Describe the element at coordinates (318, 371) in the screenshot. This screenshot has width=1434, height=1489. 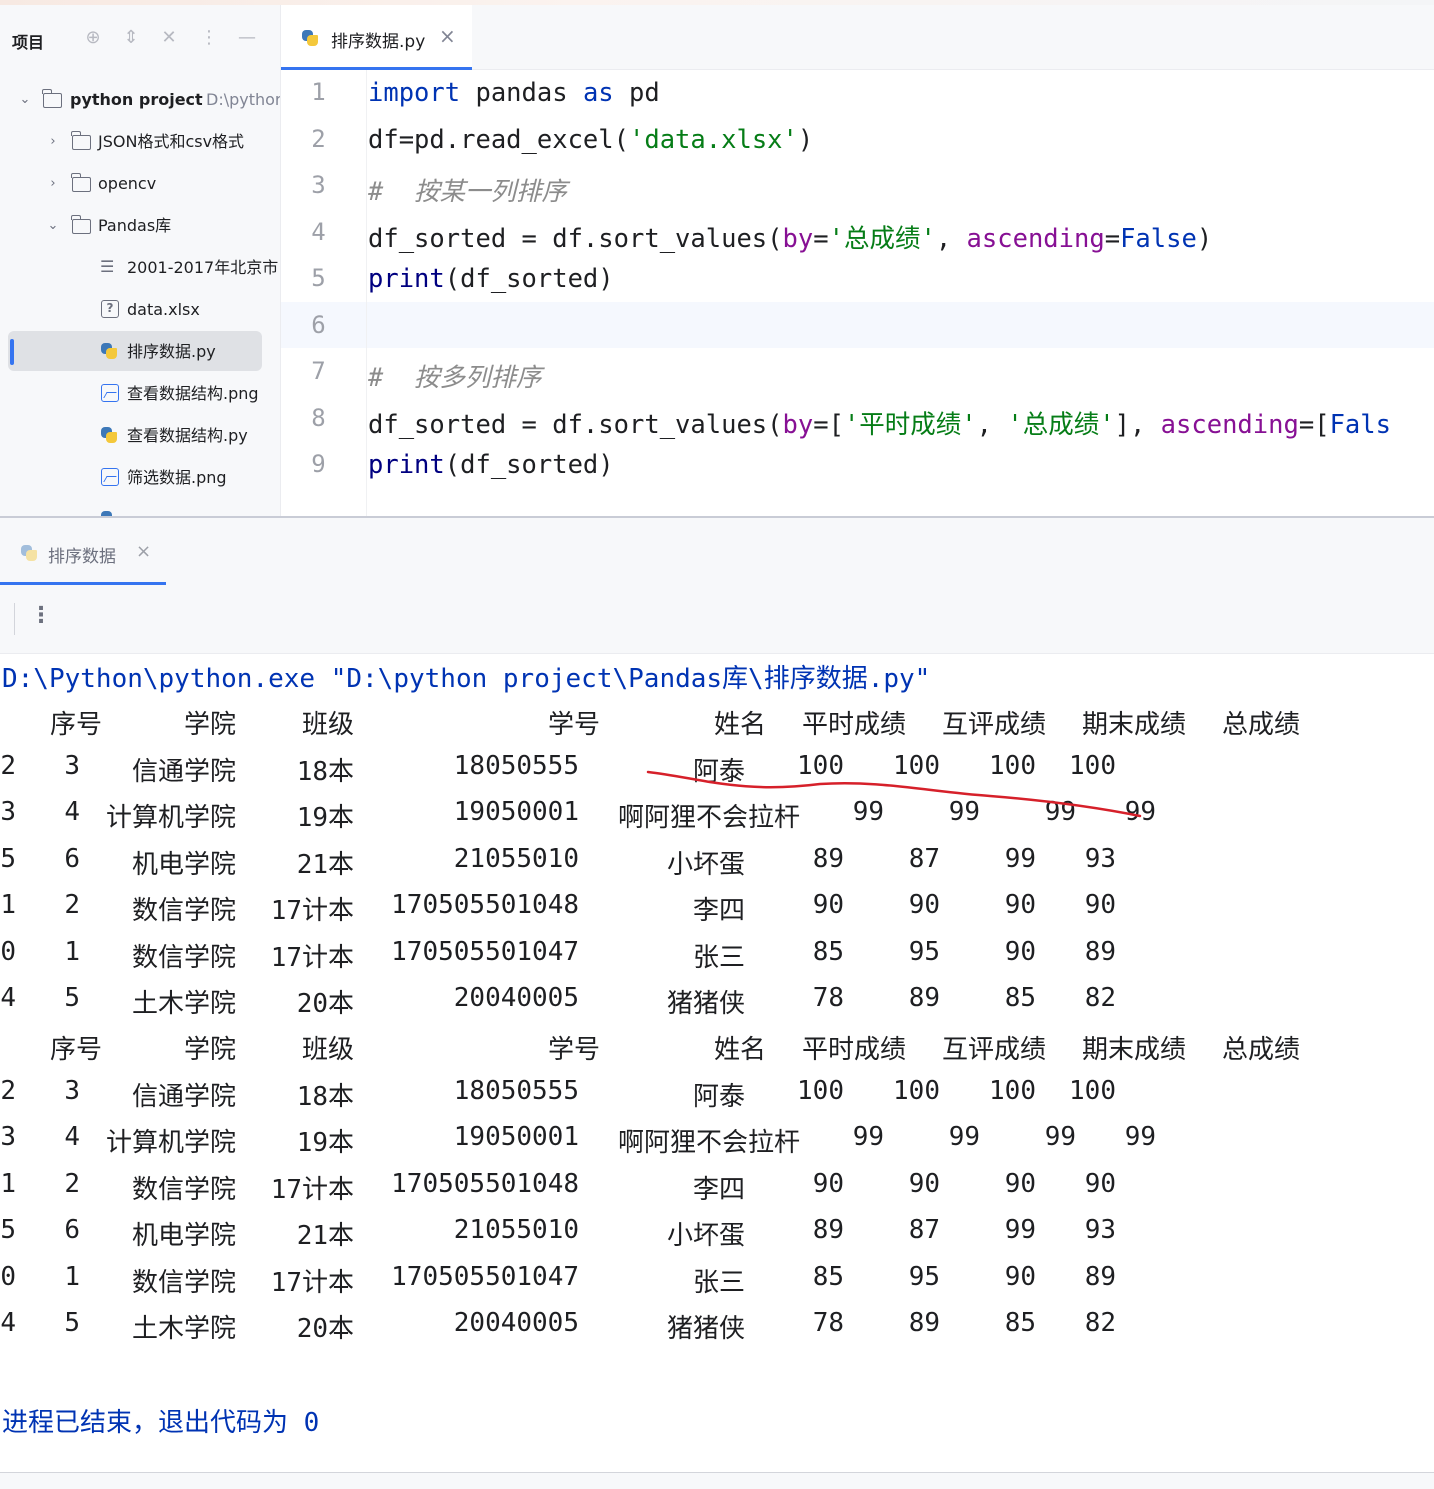
I see `line-number: 7` at that location.